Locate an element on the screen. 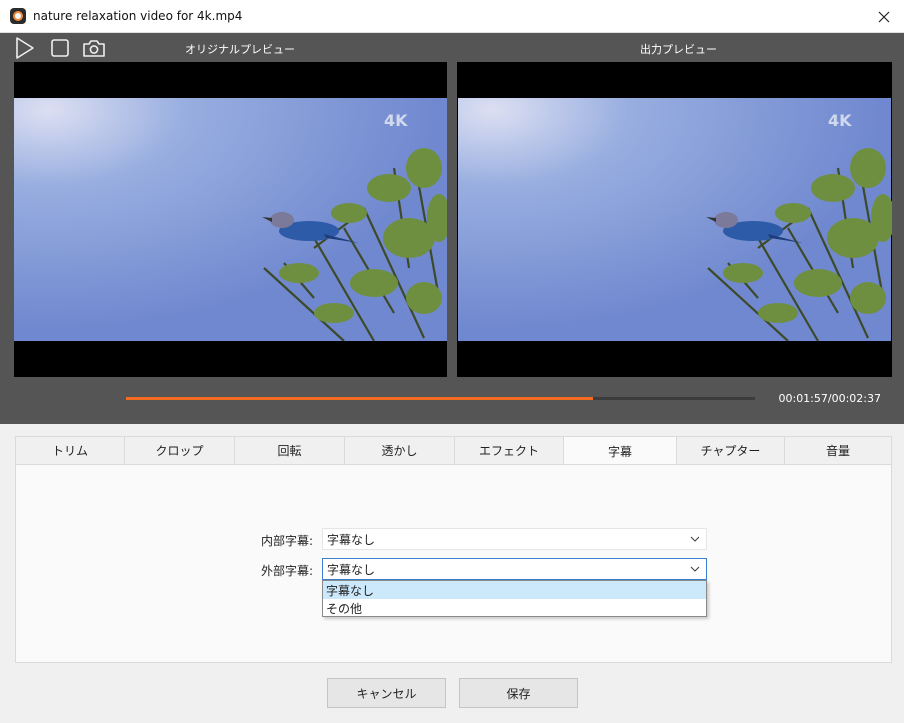  play-icon is located at coordinates (25, 48).